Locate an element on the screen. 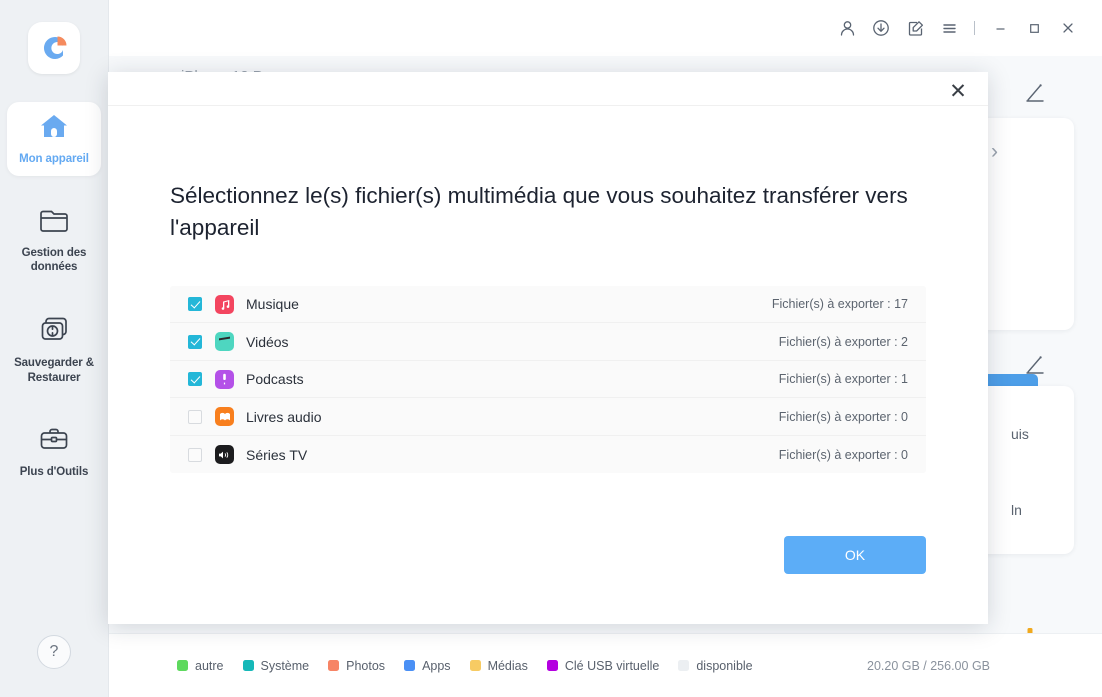 This screenshot has width=1102, height=697. ok-button: OK is located at coordinates (855, 555).